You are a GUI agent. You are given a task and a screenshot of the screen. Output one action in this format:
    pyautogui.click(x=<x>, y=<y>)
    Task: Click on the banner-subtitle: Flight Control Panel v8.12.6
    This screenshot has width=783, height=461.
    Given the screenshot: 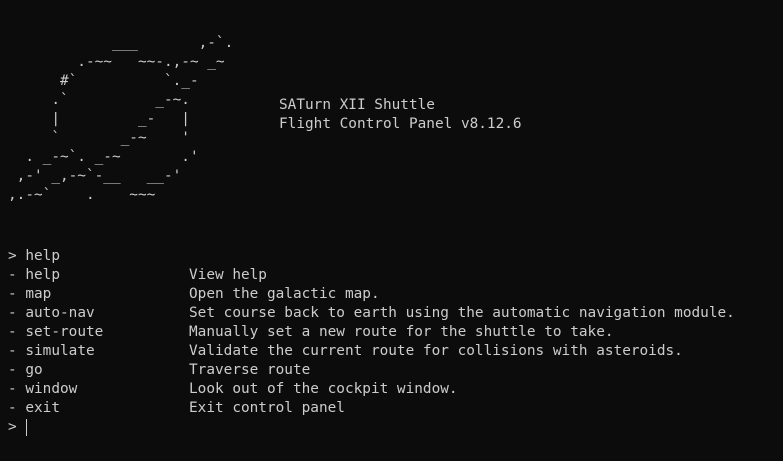 What is the action you would take?
    pyautogui.click(x=400, y=124)
    